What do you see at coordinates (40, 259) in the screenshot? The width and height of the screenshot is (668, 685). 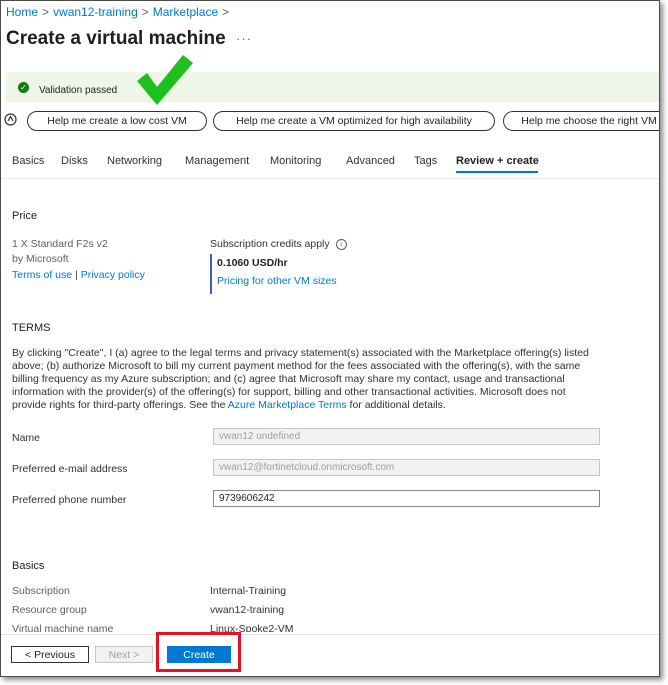 I see `publisher: by Microsoft` at bounding box center [40, 259].